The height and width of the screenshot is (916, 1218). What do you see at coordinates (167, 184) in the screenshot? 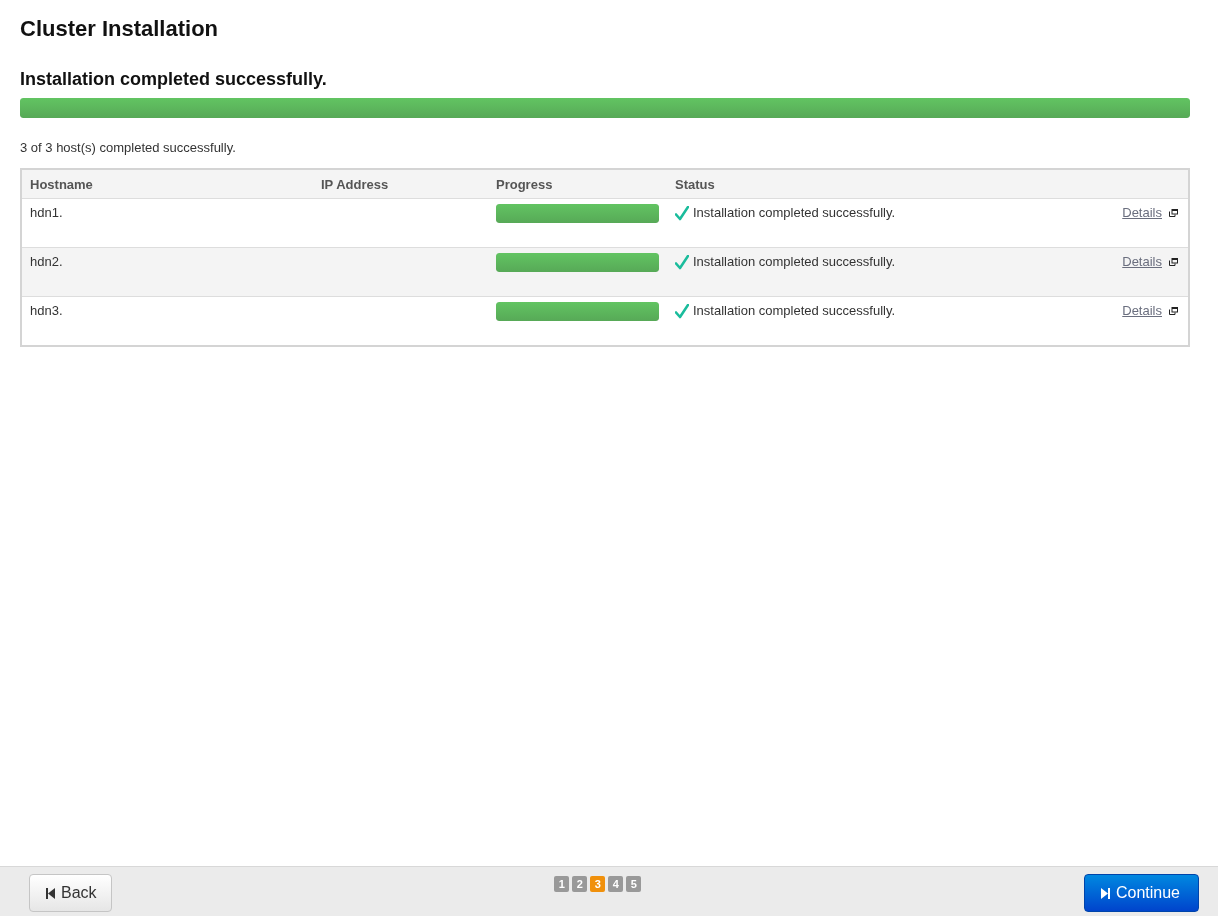
I see `column-header: Hostname` at bounding box center [167, 184].